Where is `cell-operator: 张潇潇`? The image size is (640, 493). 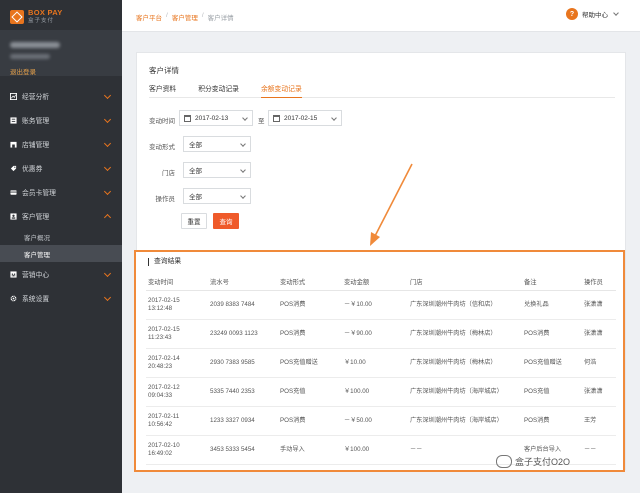
cell-operator: 张潇潇 is located at coordinates (599, 392).